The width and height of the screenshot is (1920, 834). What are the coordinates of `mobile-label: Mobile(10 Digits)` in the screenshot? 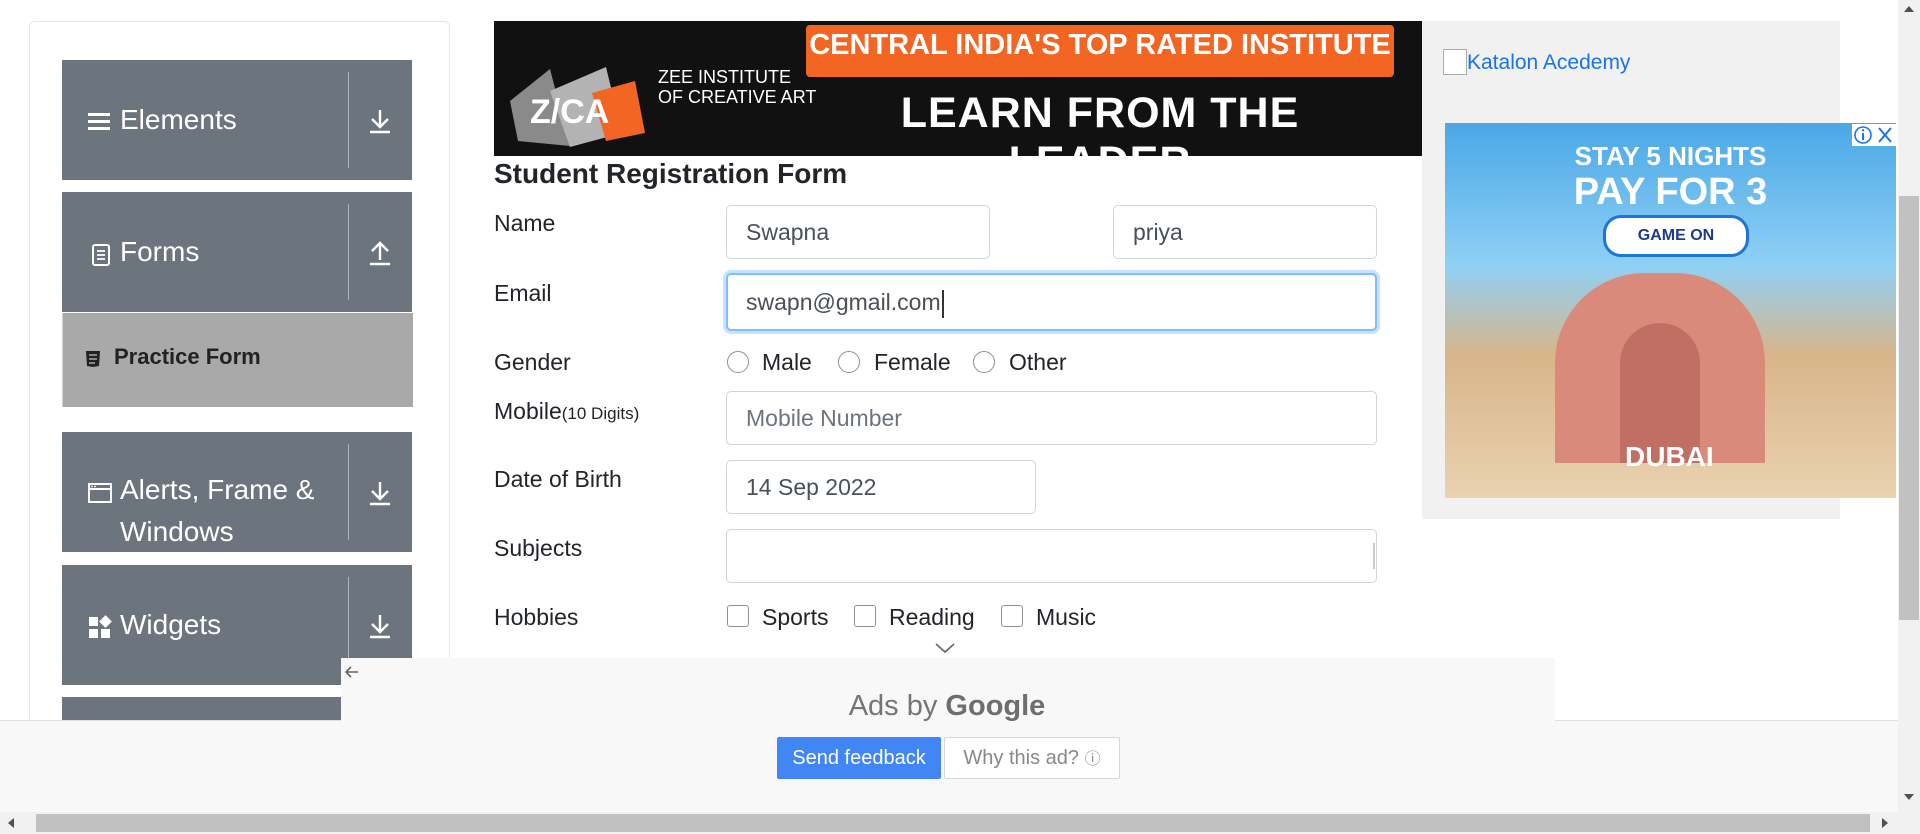 It's located at (567, 411).